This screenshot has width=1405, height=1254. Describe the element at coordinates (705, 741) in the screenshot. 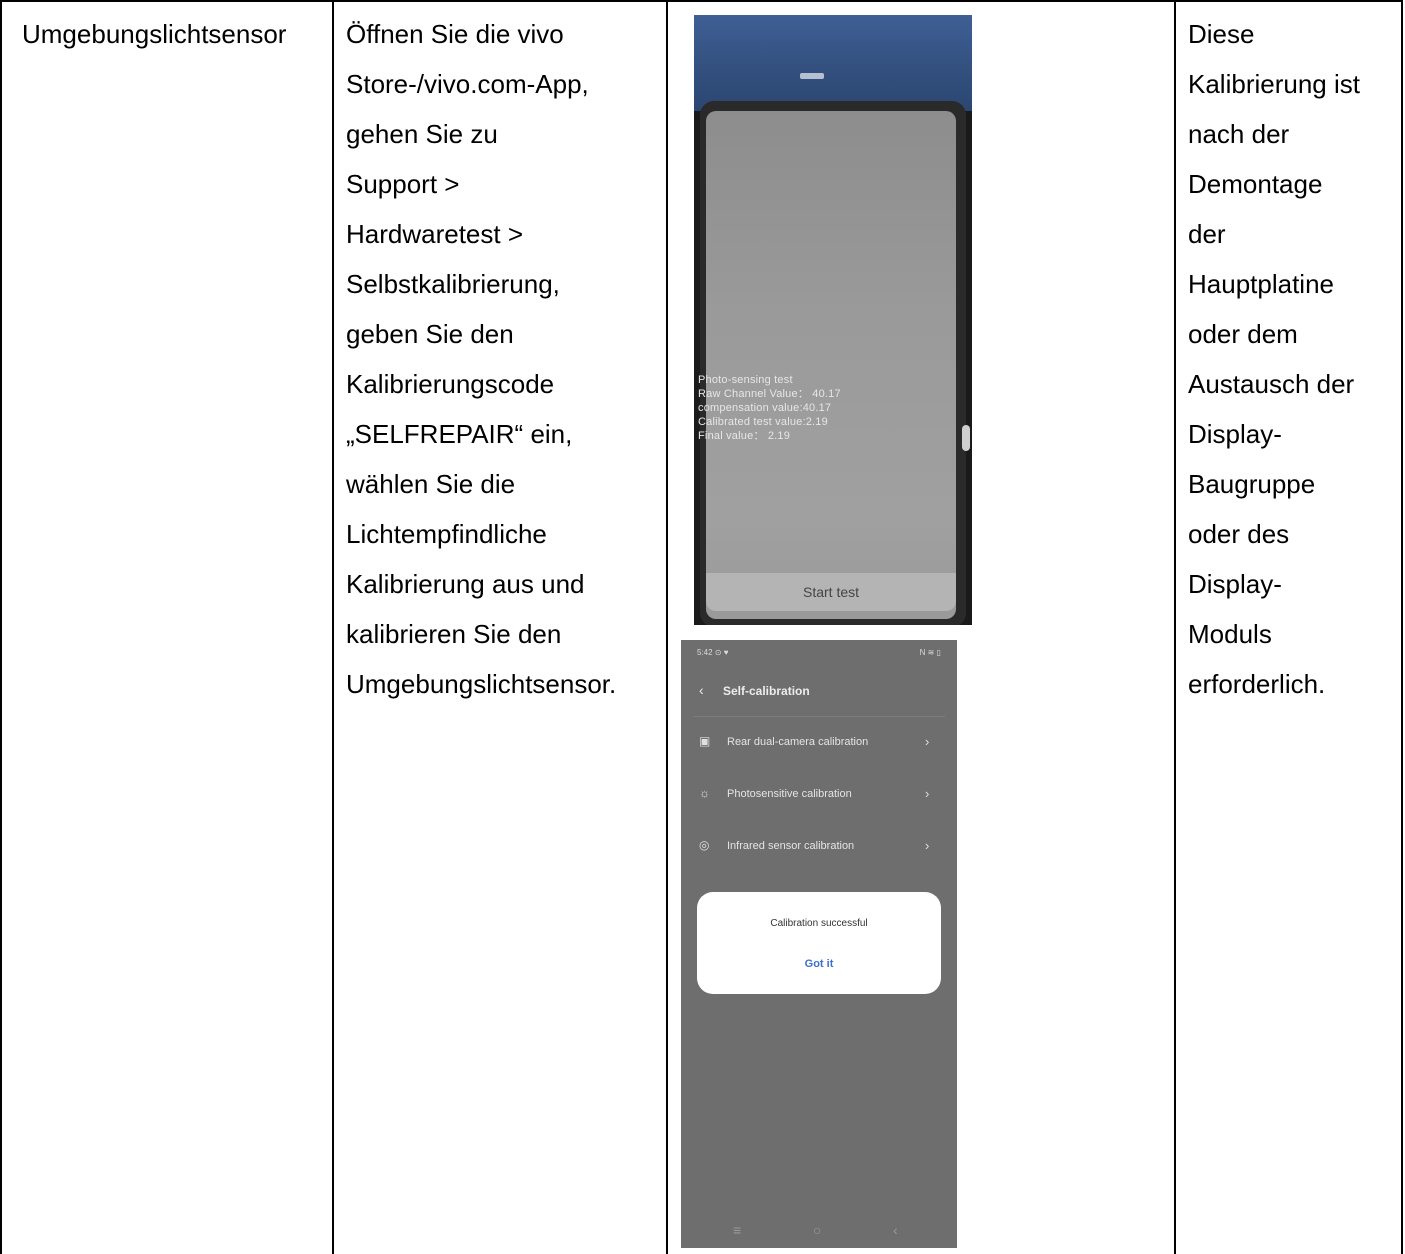

I see `camera-icon: ▣` at that location.